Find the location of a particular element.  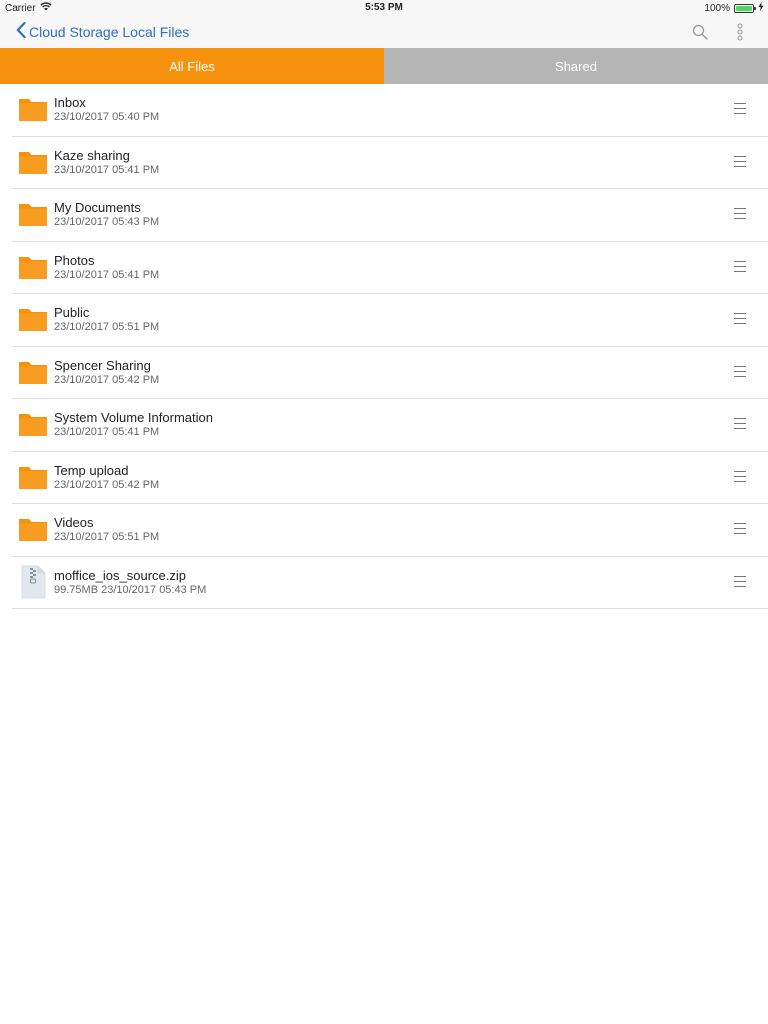

tab-shared: Shared is located at coordinates (576, 66).